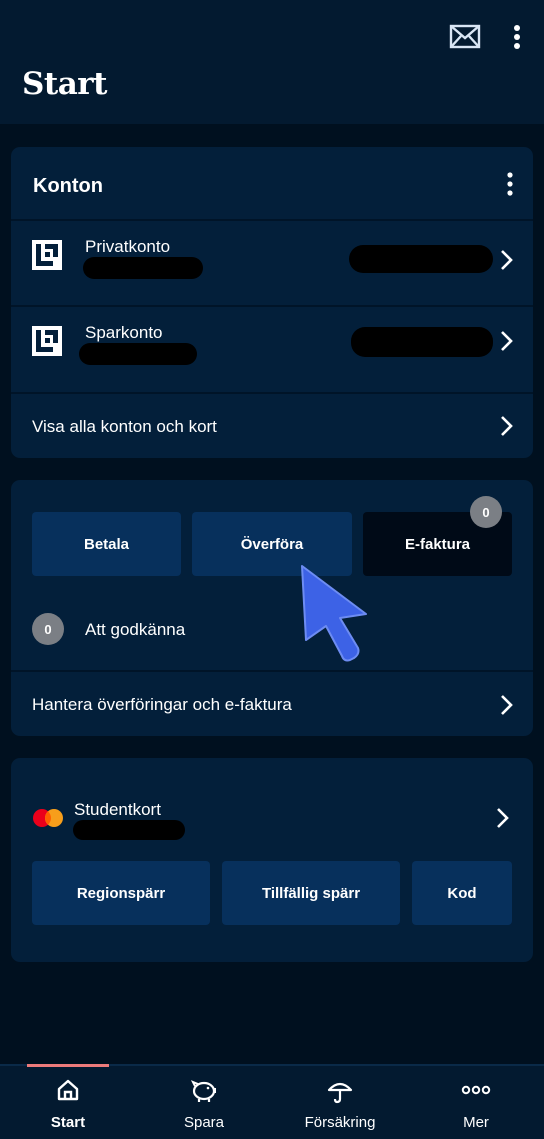 The width and height of the screenshot is (544, 1139). What do you see at coordinates (117, 809) in the screenshot?
I see `student-card-name: Studentkort` at bounding box center [117, 809].